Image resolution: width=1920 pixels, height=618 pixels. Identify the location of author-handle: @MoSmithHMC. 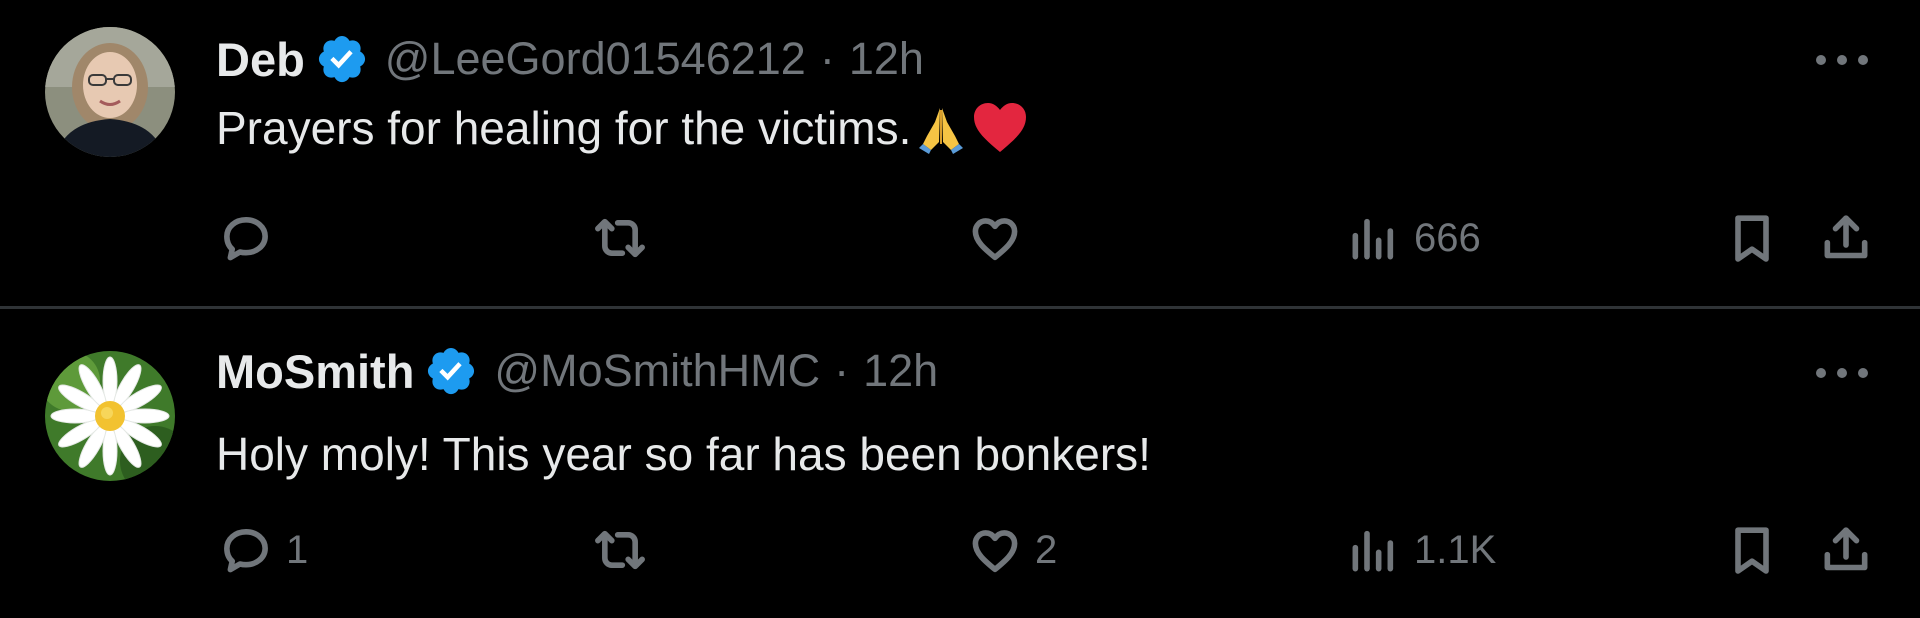
(657, 371).